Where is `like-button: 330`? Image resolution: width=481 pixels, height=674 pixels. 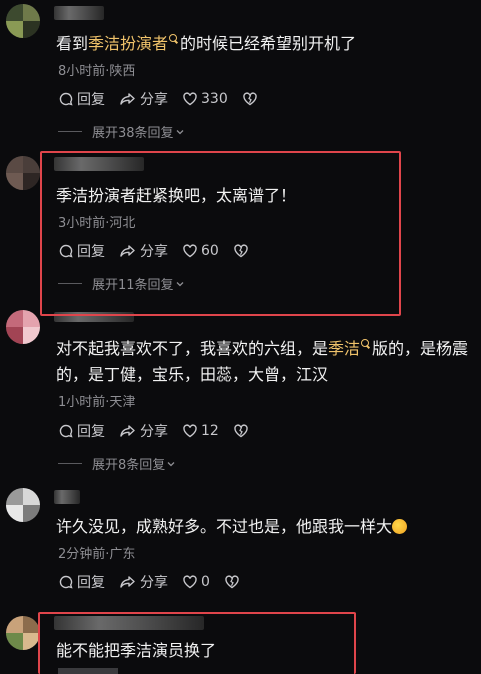
like-button: 330 is located at coordinates (205, 99).